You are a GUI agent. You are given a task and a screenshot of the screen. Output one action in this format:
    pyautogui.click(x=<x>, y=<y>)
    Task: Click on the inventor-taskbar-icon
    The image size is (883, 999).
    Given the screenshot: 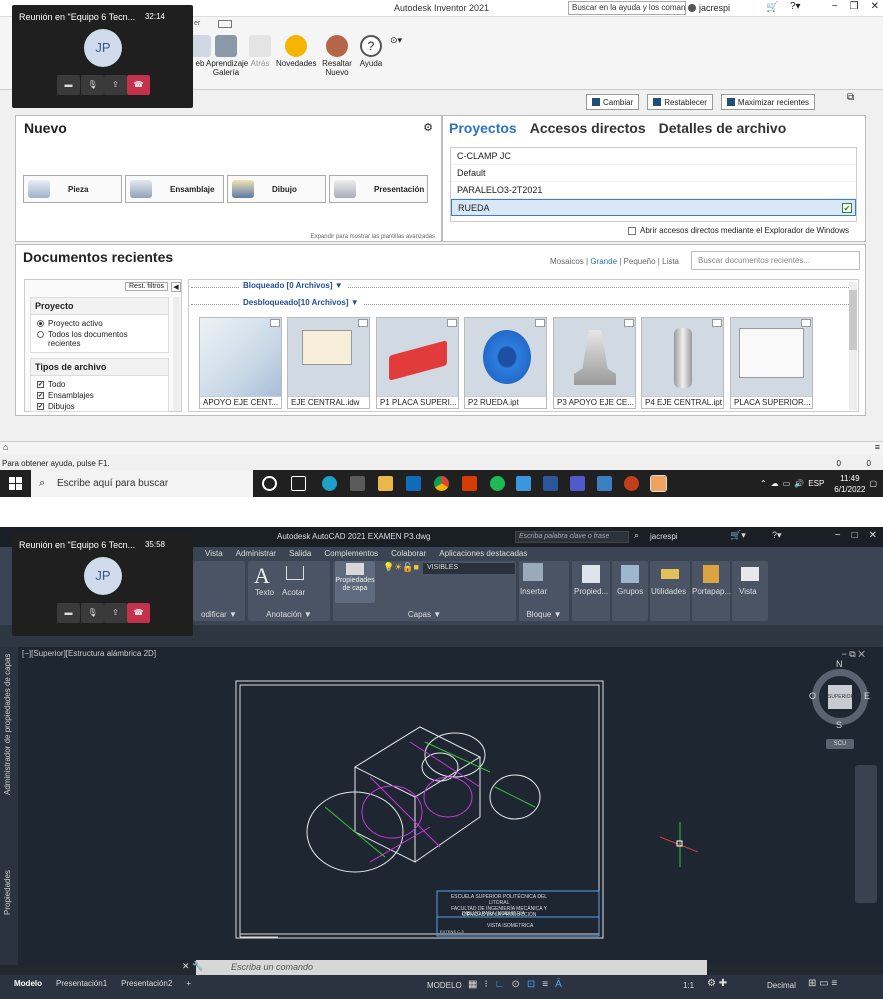 What is the action you would take?
    pyautogui.click(x=658, y=483)
    